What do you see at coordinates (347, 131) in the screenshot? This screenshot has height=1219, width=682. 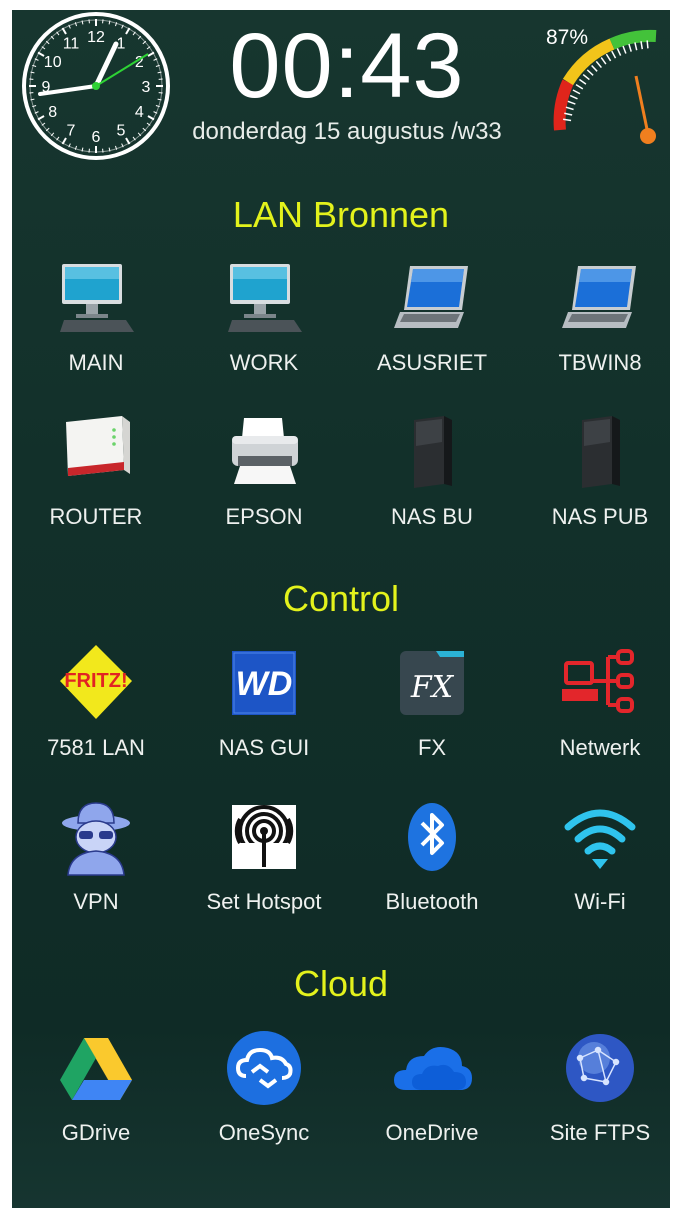 I see `date-label: donderdag 15 augustus /w33` at bounding box center [347, 131].